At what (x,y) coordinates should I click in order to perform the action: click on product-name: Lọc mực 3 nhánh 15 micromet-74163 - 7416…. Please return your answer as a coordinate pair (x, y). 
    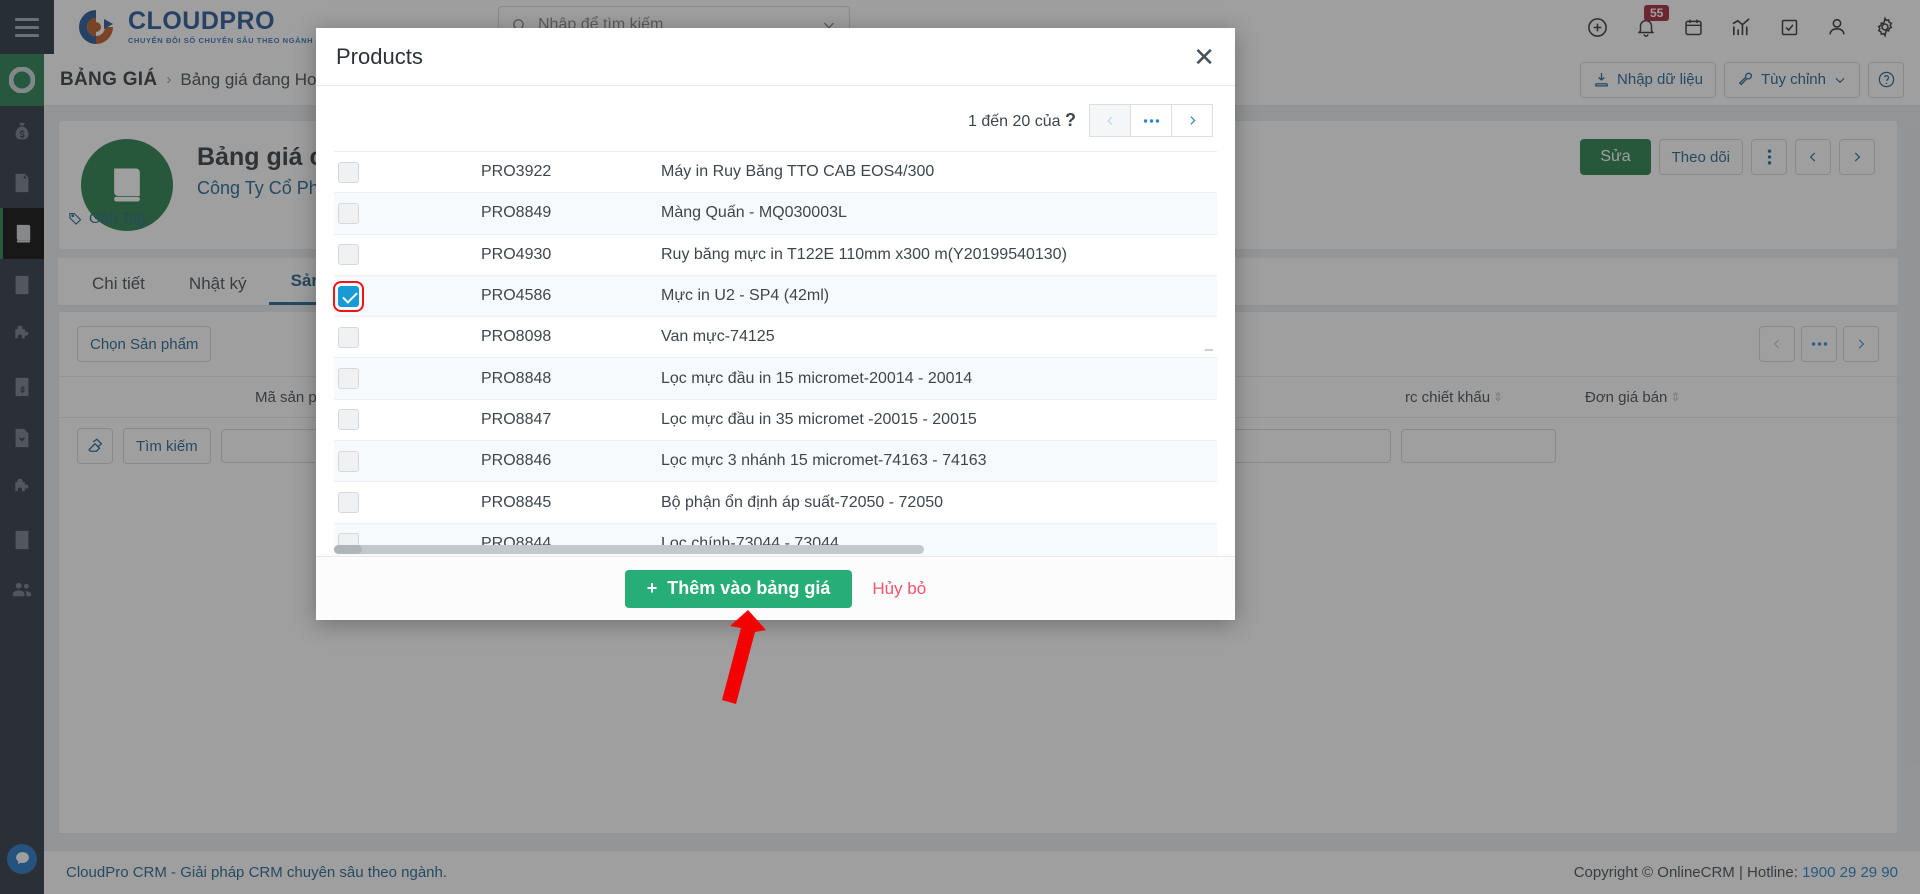
    Looking at the image, I should click on (824, 461).